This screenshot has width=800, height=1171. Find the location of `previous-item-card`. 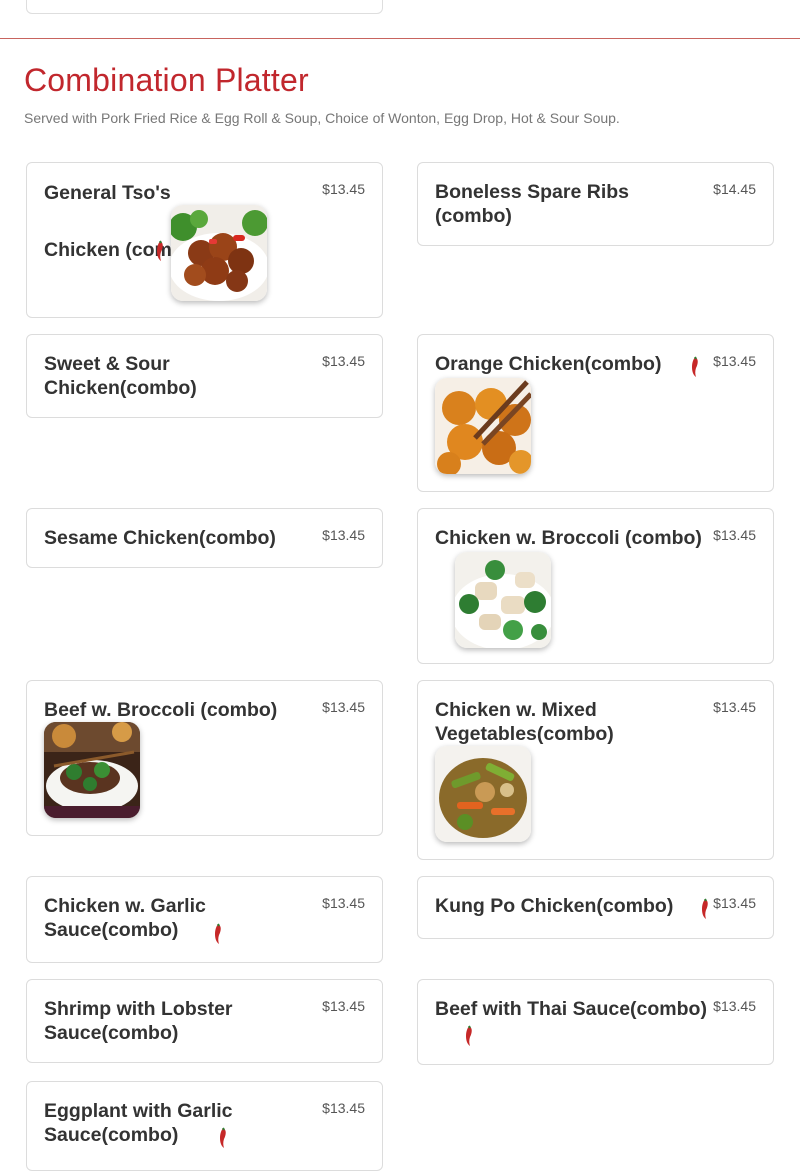

previous-item-card is located at coordinates (204, 7).